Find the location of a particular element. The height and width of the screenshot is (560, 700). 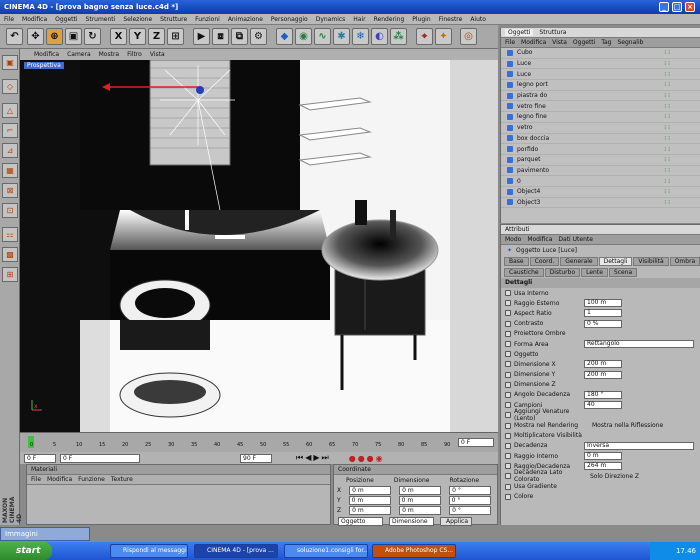

attribute-tab: Caustiche is located at coordinates (524, 272).